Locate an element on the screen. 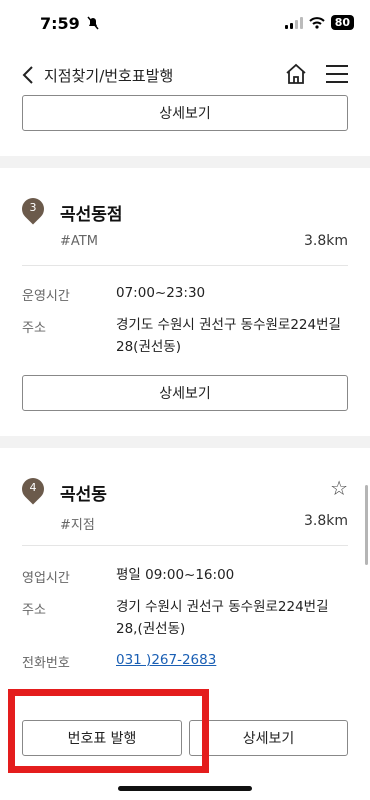  signal-icon is located at coordinates (293, 22).